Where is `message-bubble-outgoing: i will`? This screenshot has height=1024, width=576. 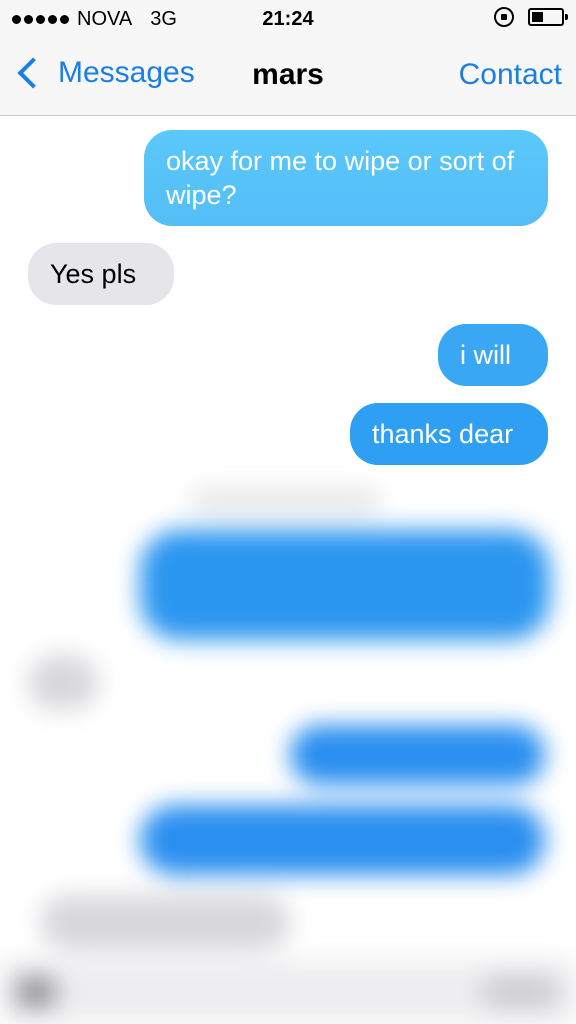
message-bubble-outgoing: i will is located at coordinates (493, 355).